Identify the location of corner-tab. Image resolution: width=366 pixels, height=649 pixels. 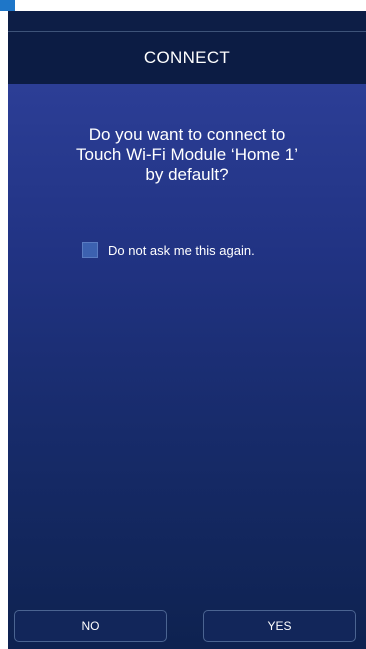
(7, 5).